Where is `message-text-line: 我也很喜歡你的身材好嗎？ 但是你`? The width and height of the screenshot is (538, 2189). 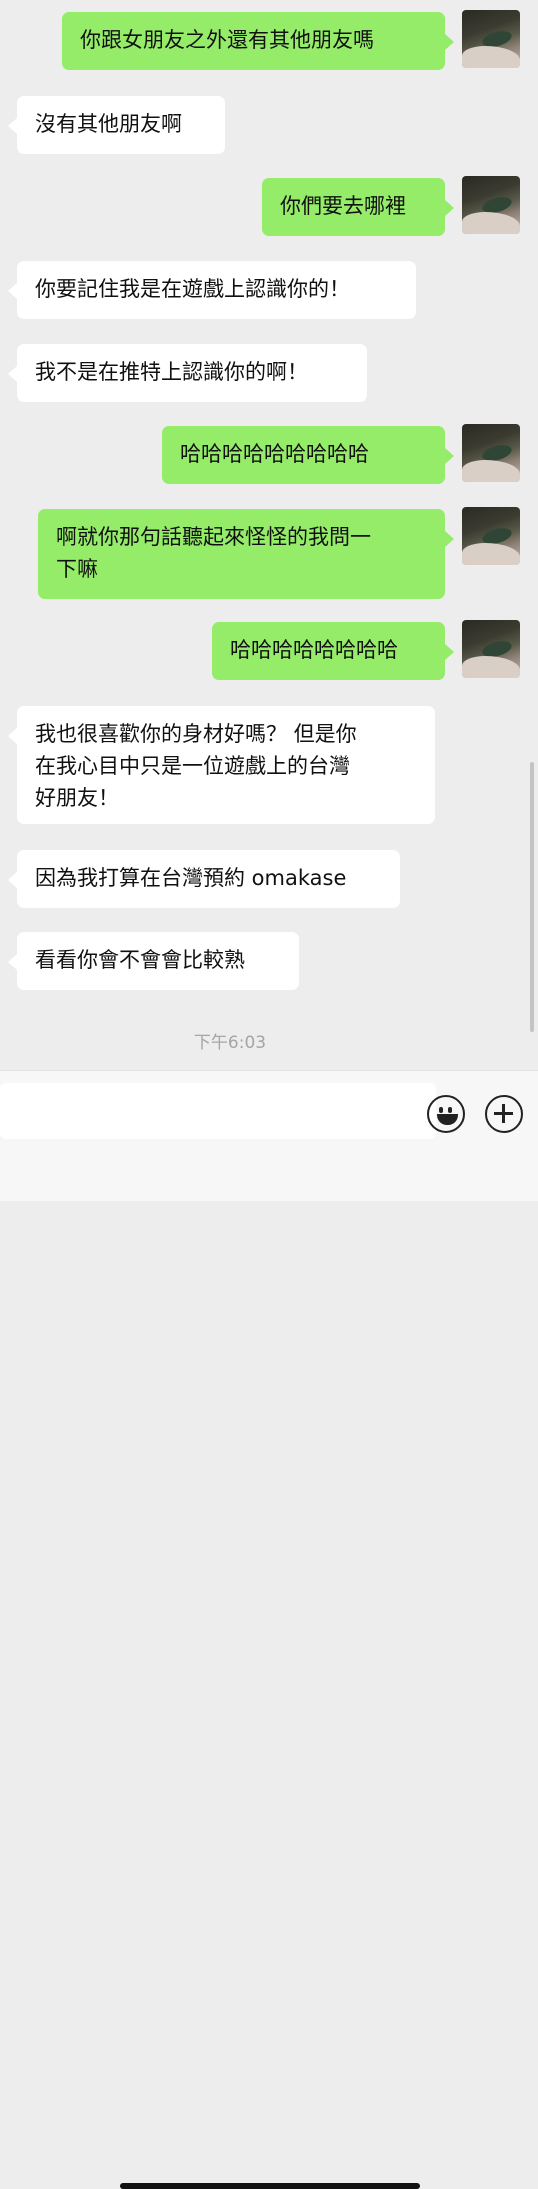 message-text-line: 我也很喜歡你的身材好嗎？ 但是你 is located at coordinates (196, 734).